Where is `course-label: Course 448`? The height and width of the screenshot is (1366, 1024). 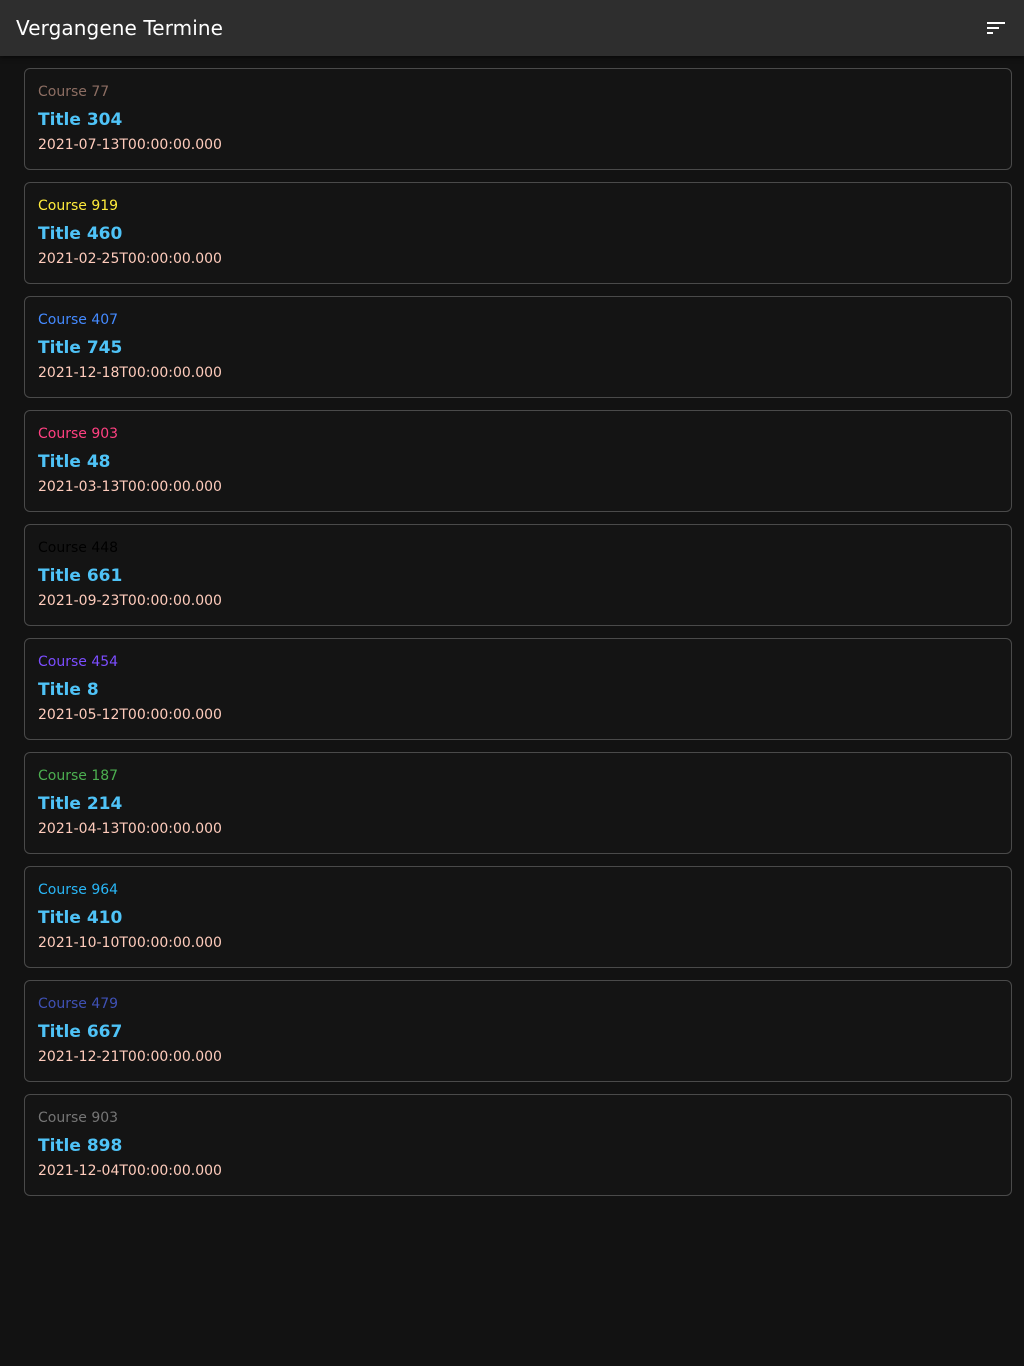
course-label: Course 448 is located at coordinates (78, 548).